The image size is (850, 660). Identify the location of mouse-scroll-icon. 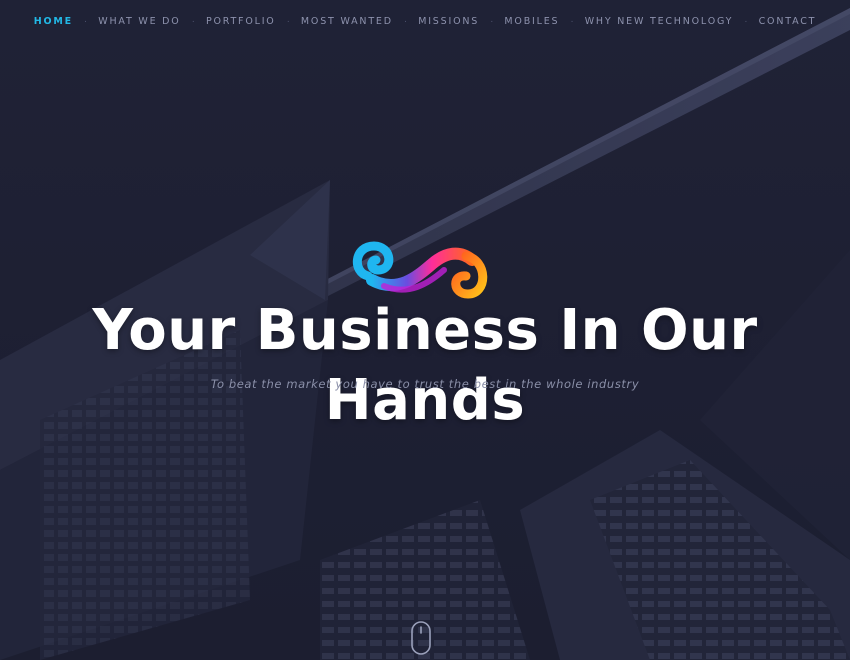
(421, 638).